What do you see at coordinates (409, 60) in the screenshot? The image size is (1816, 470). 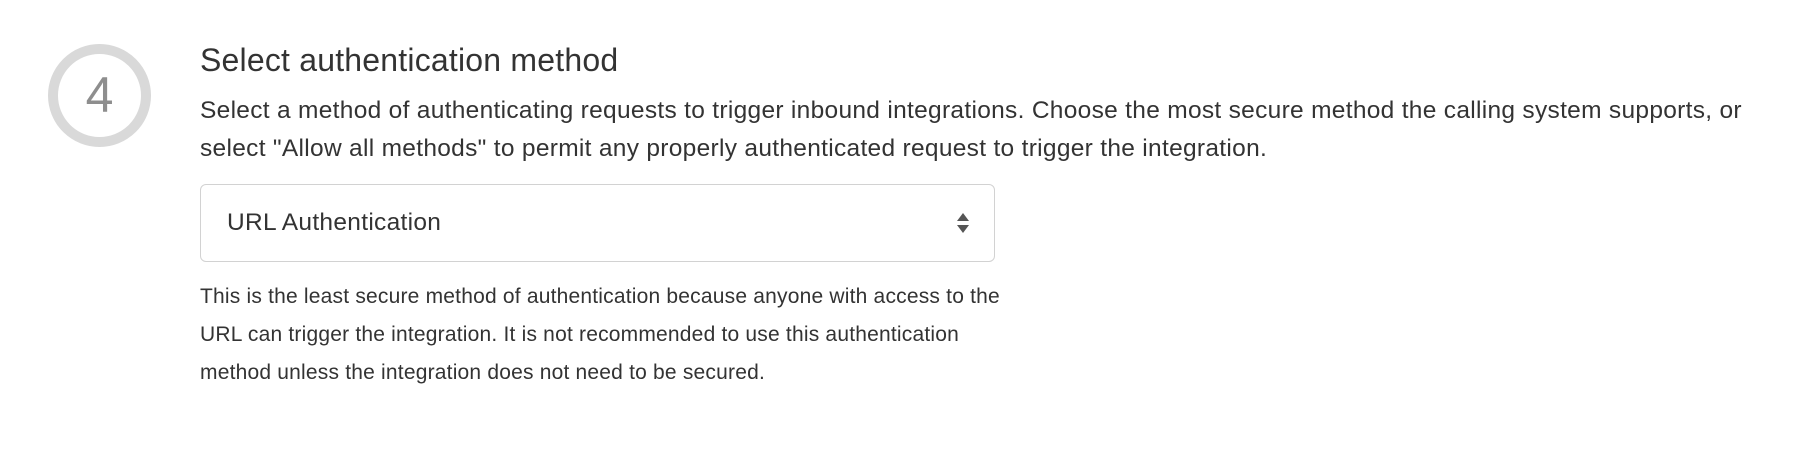 I see `section-title: Select authentication method` at bounding box center [409, 60].